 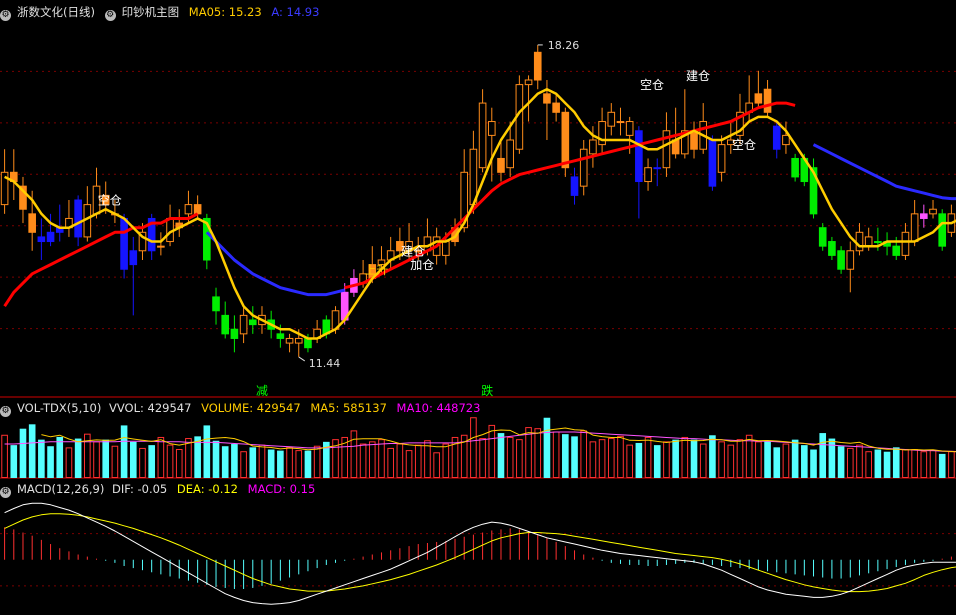 What do you see at coordinates (56, 12) in the screenshot?
I see `stock-name: 浙数文化(日线)` at bounding box center [56, 12].